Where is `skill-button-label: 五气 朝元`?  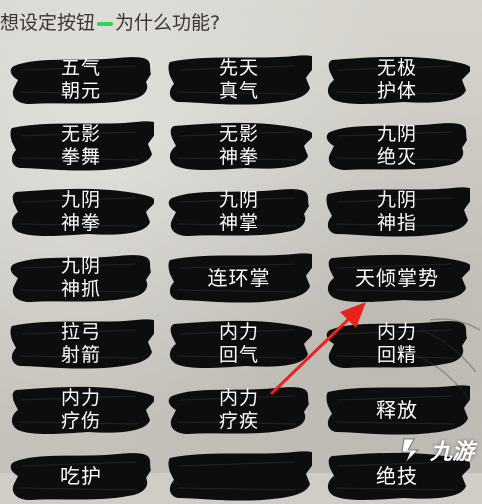
skill-button-label: 五气 朝元 is located at coordinates (81, 80).